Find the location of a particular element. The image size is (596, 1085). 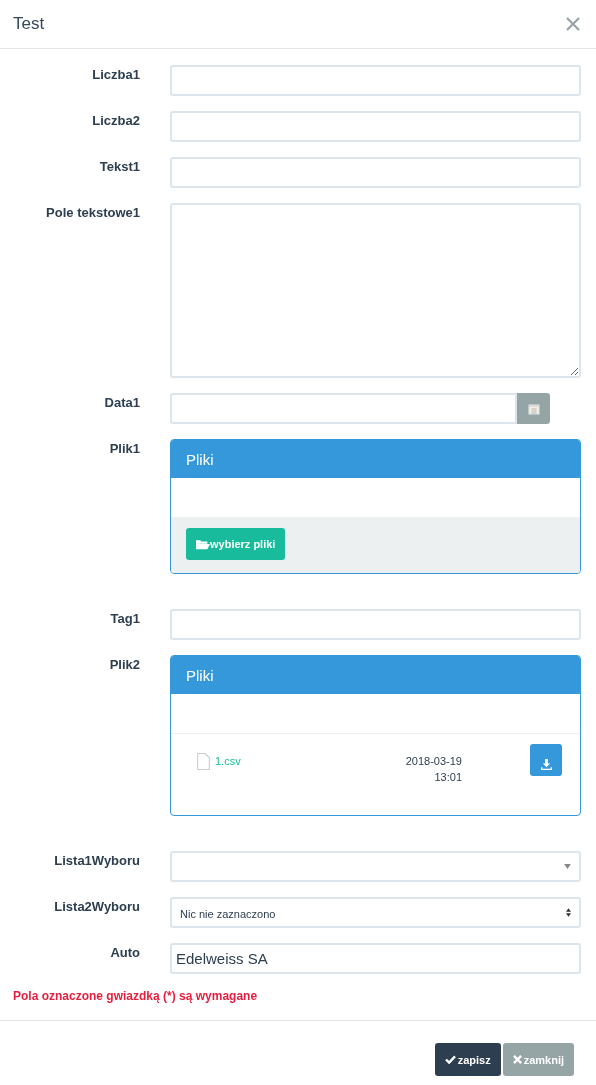

field-label: Liczba2 is located at coordinates (115, 121).